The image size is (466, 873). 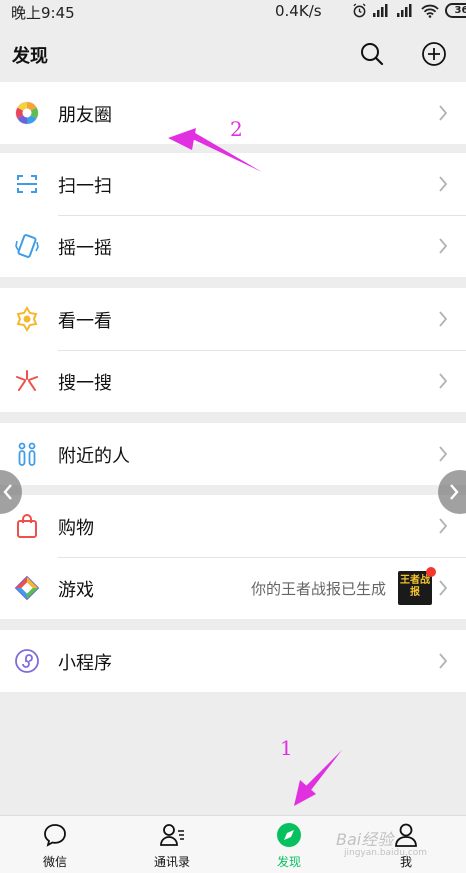 What do you see at coordinates (55, 835) in the screenshot?
I see `chat-bubble-icon` at bounding box center [55, 835].